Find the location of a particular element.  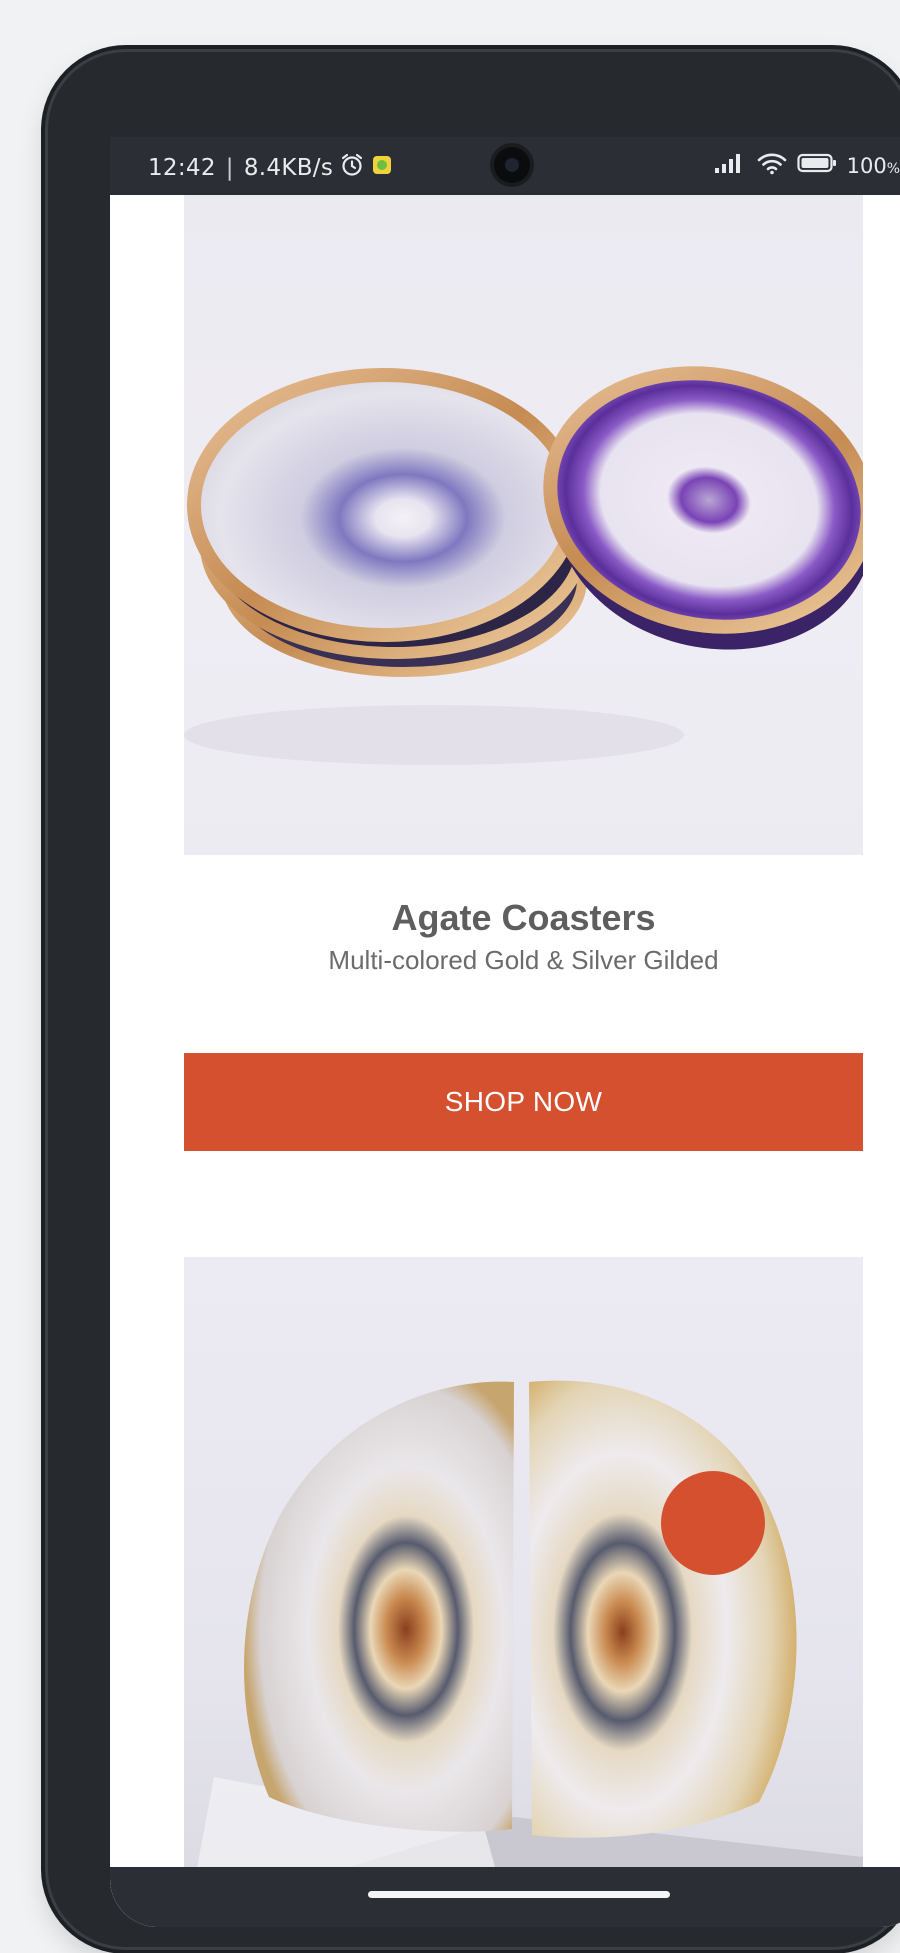

shop-now-button: SHOP NOW is located at coordinates (523, 1102).